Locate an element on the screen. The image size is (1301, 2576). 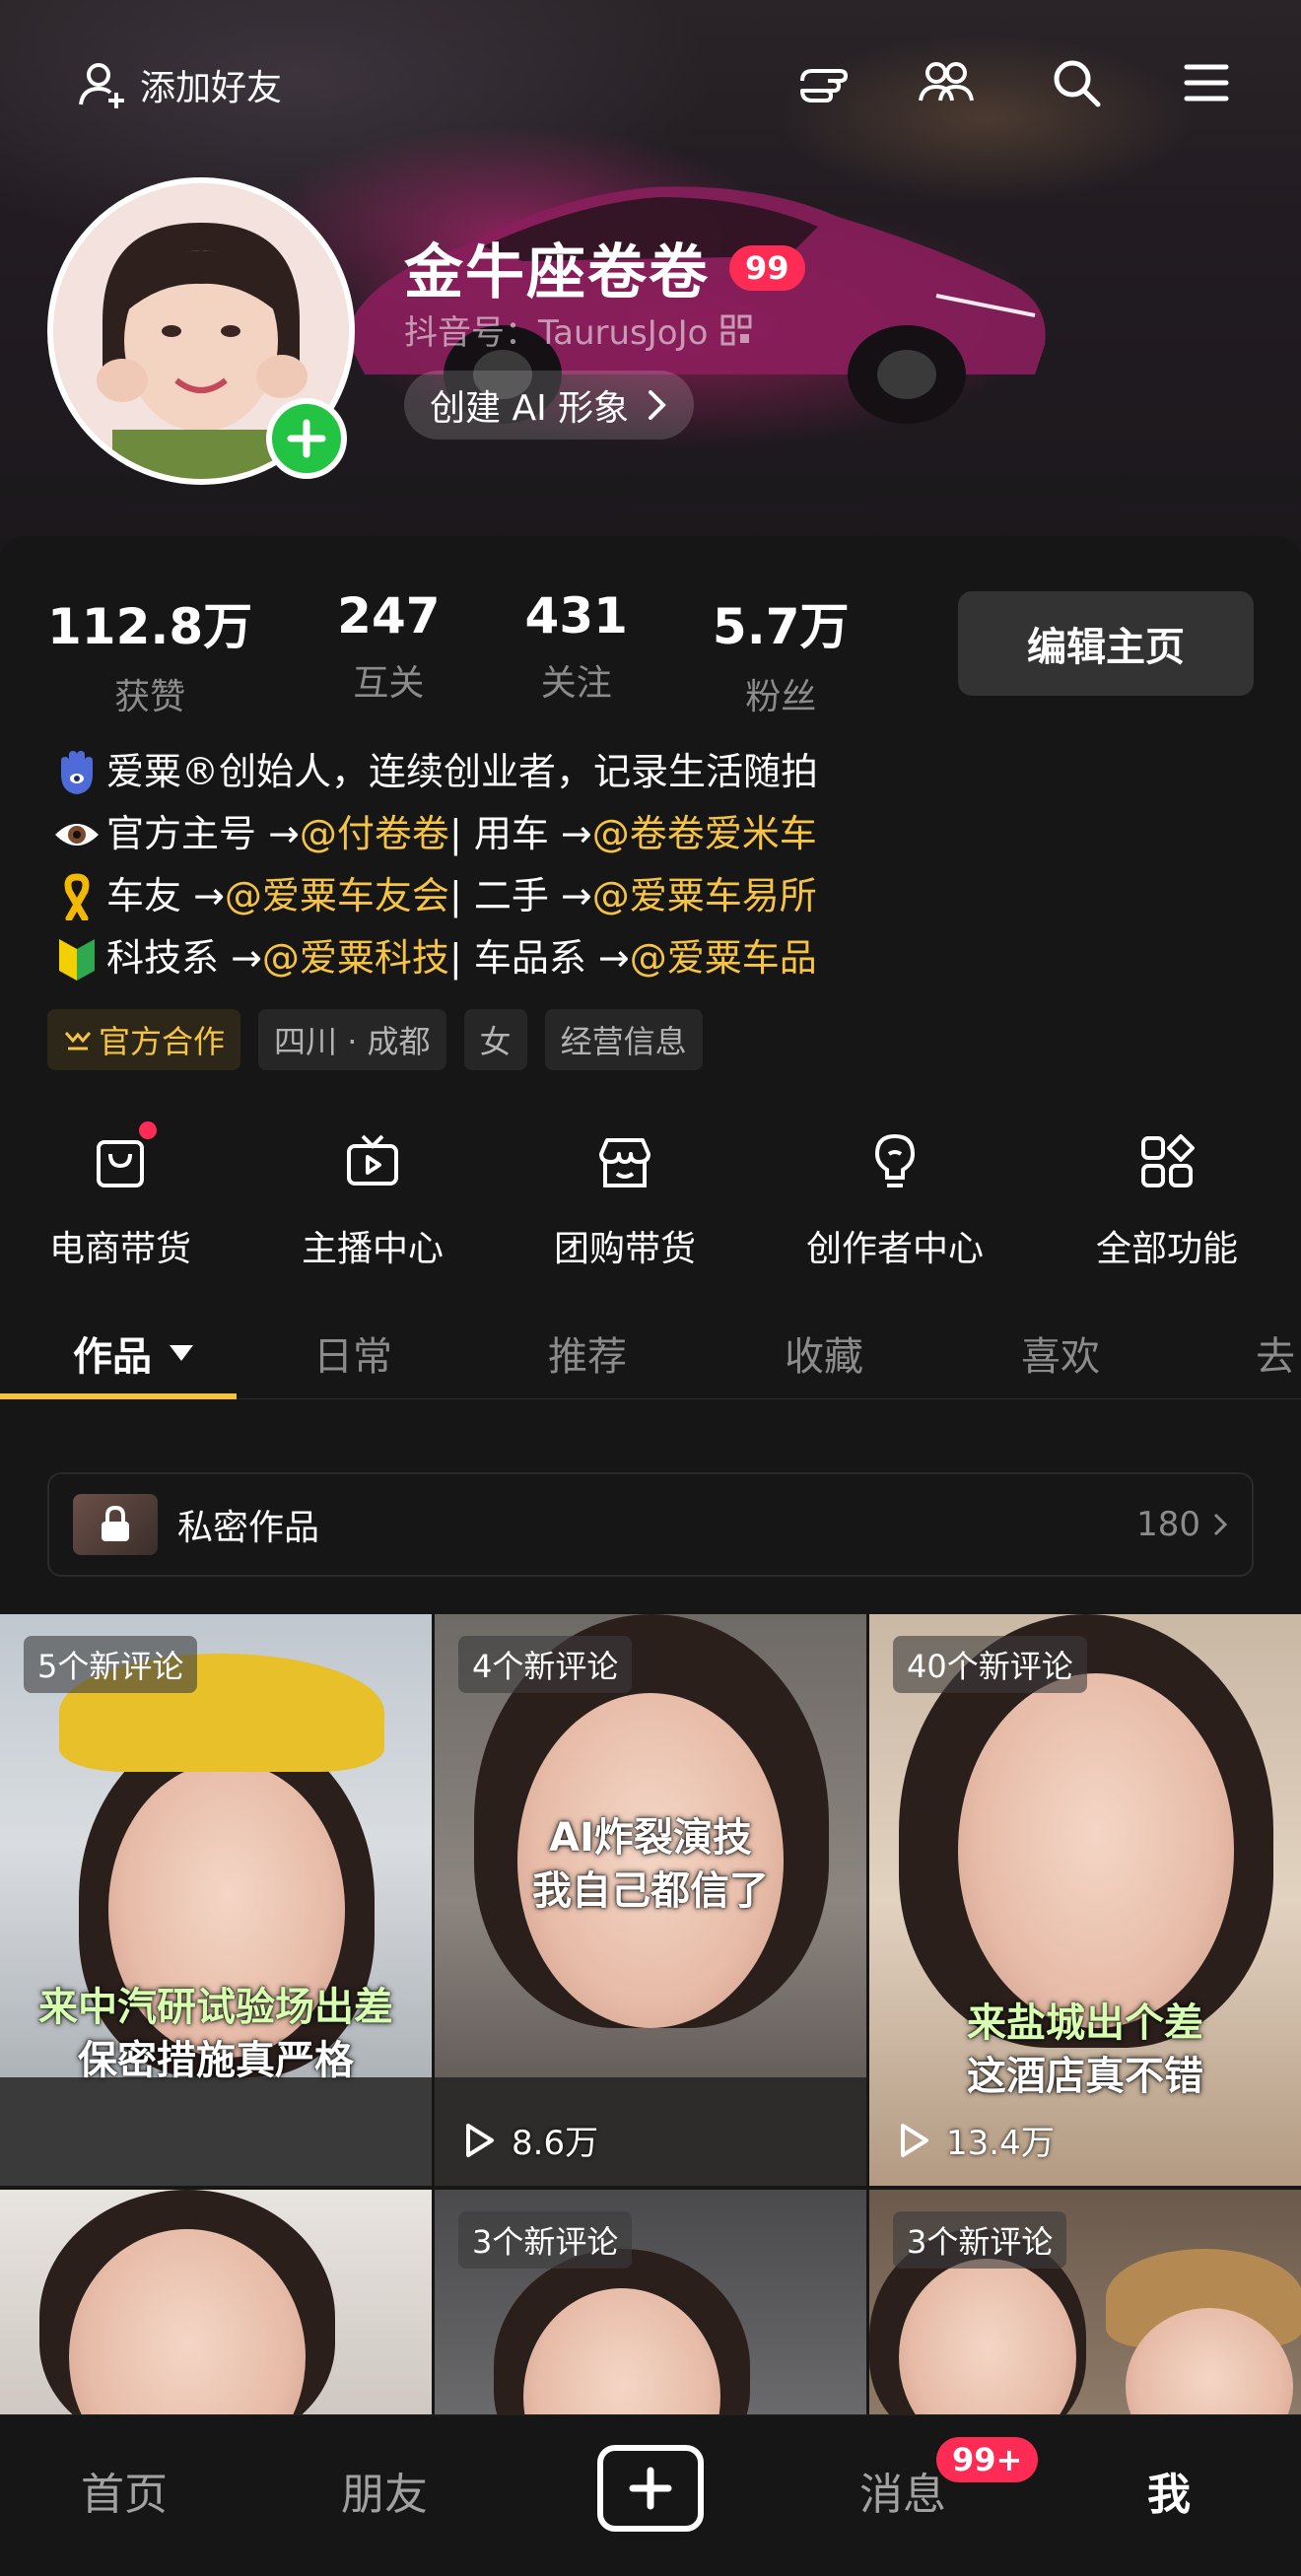
add-friend-button: 添加好友 is located at coordinates (179, 84).